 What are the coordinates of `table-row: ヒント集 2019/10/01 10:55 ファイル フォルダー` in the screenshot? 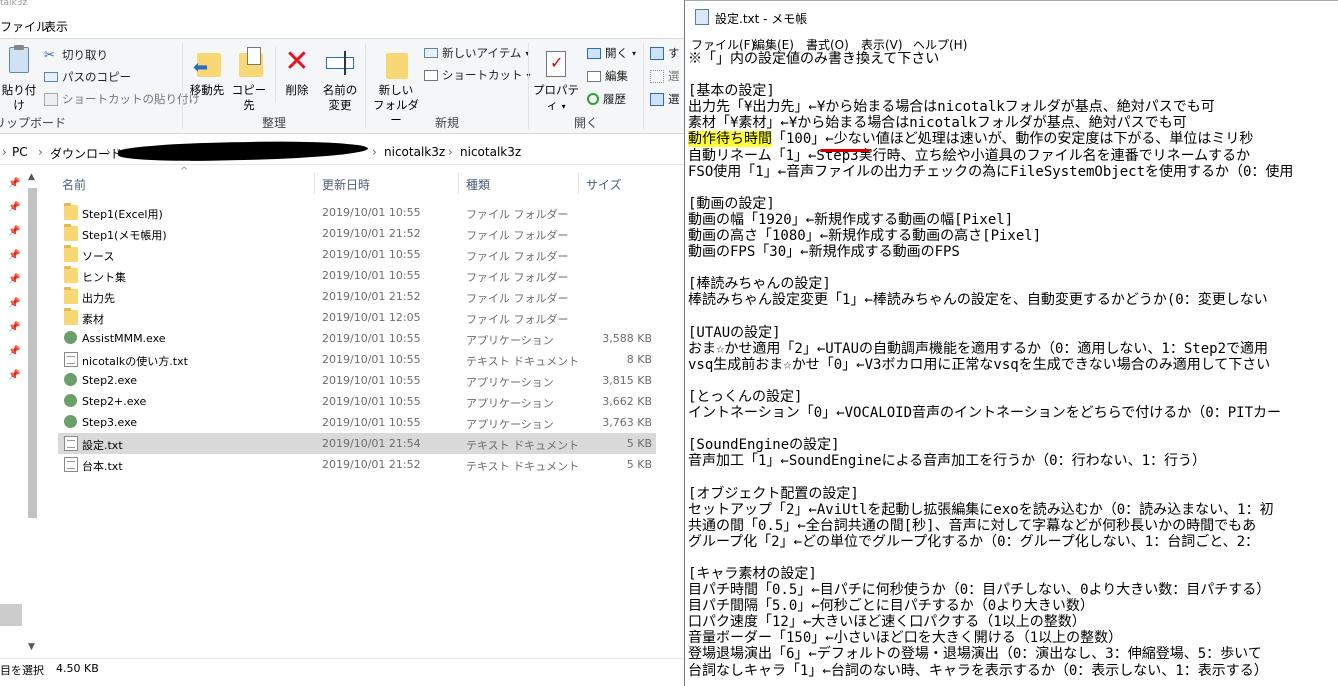 It's located at (357, 275).